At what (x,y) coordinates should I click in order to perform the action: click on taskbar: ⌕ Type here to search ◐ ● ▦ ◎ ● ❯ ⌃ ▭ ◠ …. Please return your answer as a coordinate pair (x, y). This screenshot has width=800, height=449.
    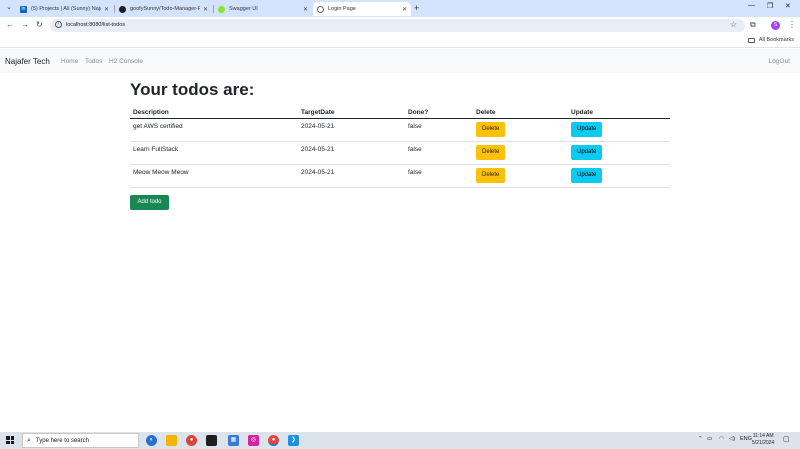
    Looking at the image, I should click on (400, 440).